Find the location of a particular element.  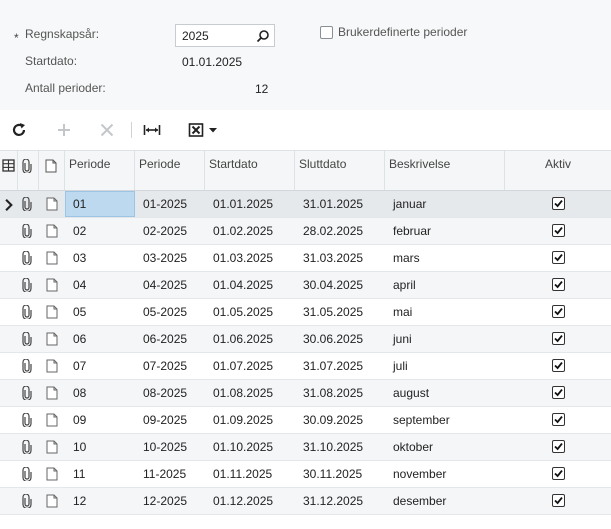

period-cell: 08 is located at coordinates (79, 393).